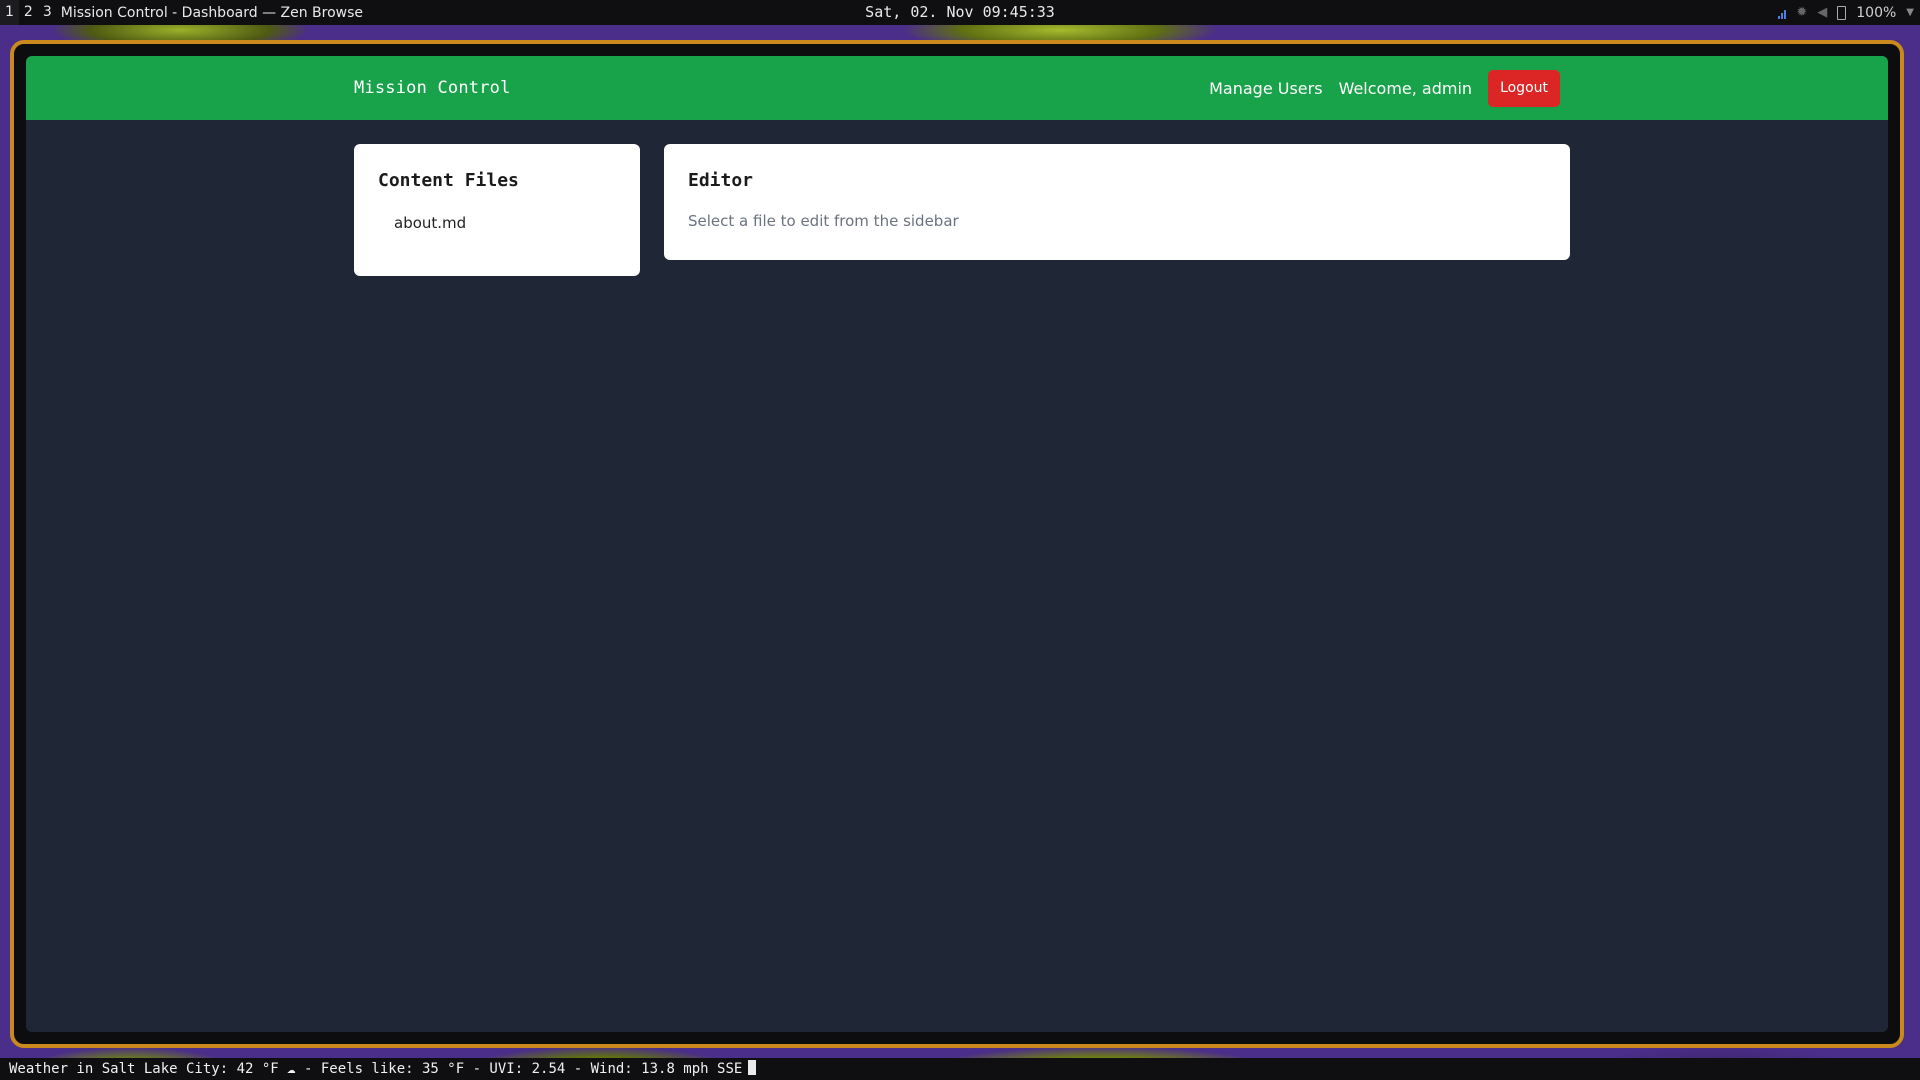 The width and height of the screenshot is (1920, 1080). Describe the element at coordinates (1782, 13) in the screenshot. I see `network-signal-icon` at that location.